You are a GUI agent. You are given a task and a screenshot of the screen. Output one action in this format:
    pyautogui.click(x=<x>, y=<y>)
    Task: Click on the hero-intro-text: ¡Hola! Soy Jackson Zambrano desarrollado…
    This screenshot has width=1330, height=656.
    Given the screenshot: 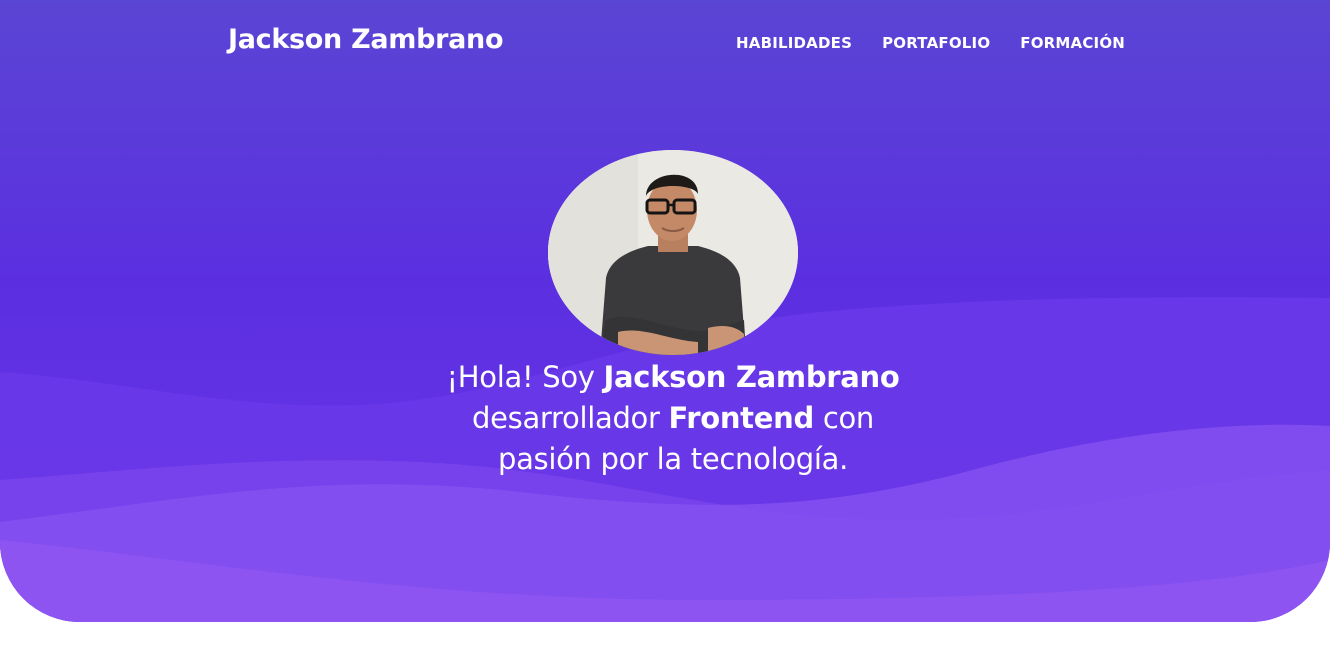 What is the action you would take?
    pyautogui.click(x=673, y=418)
    